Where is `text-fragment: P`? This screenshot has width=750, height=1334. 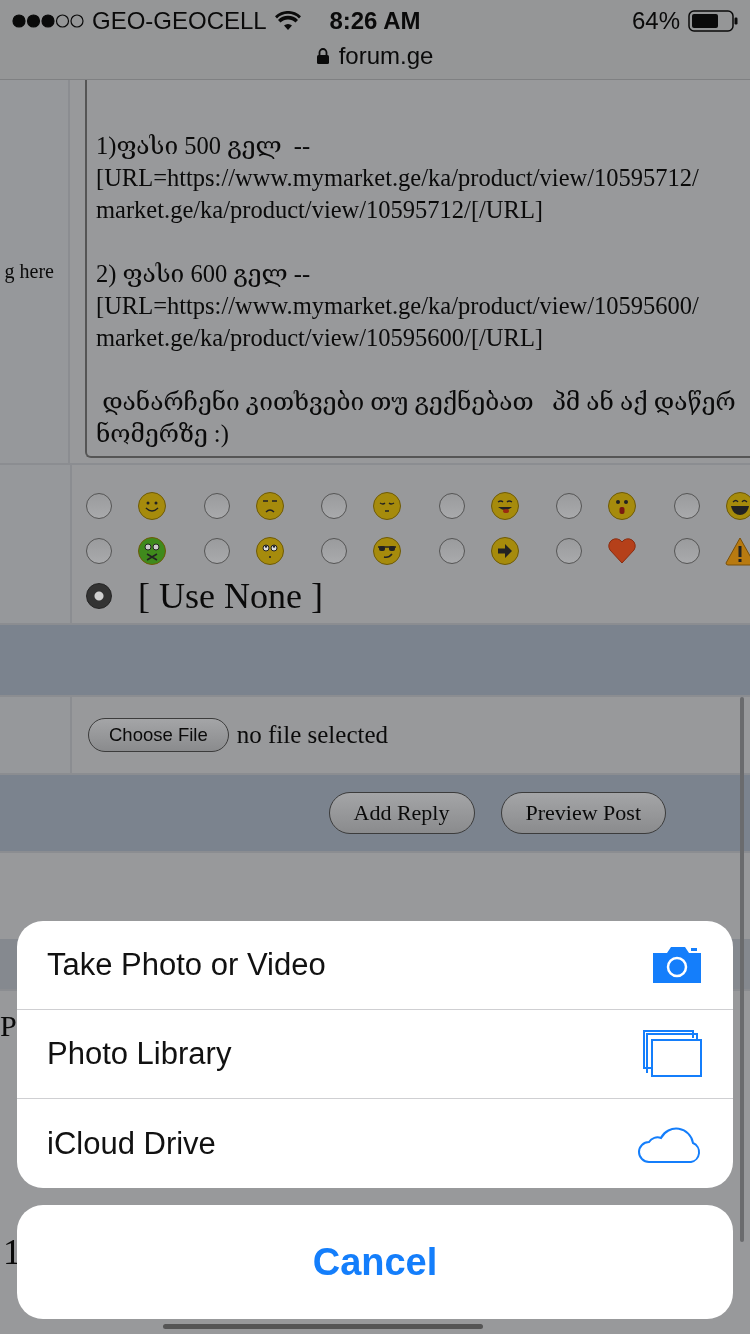
text-fragment: P is located at coordinates (8, 1026).